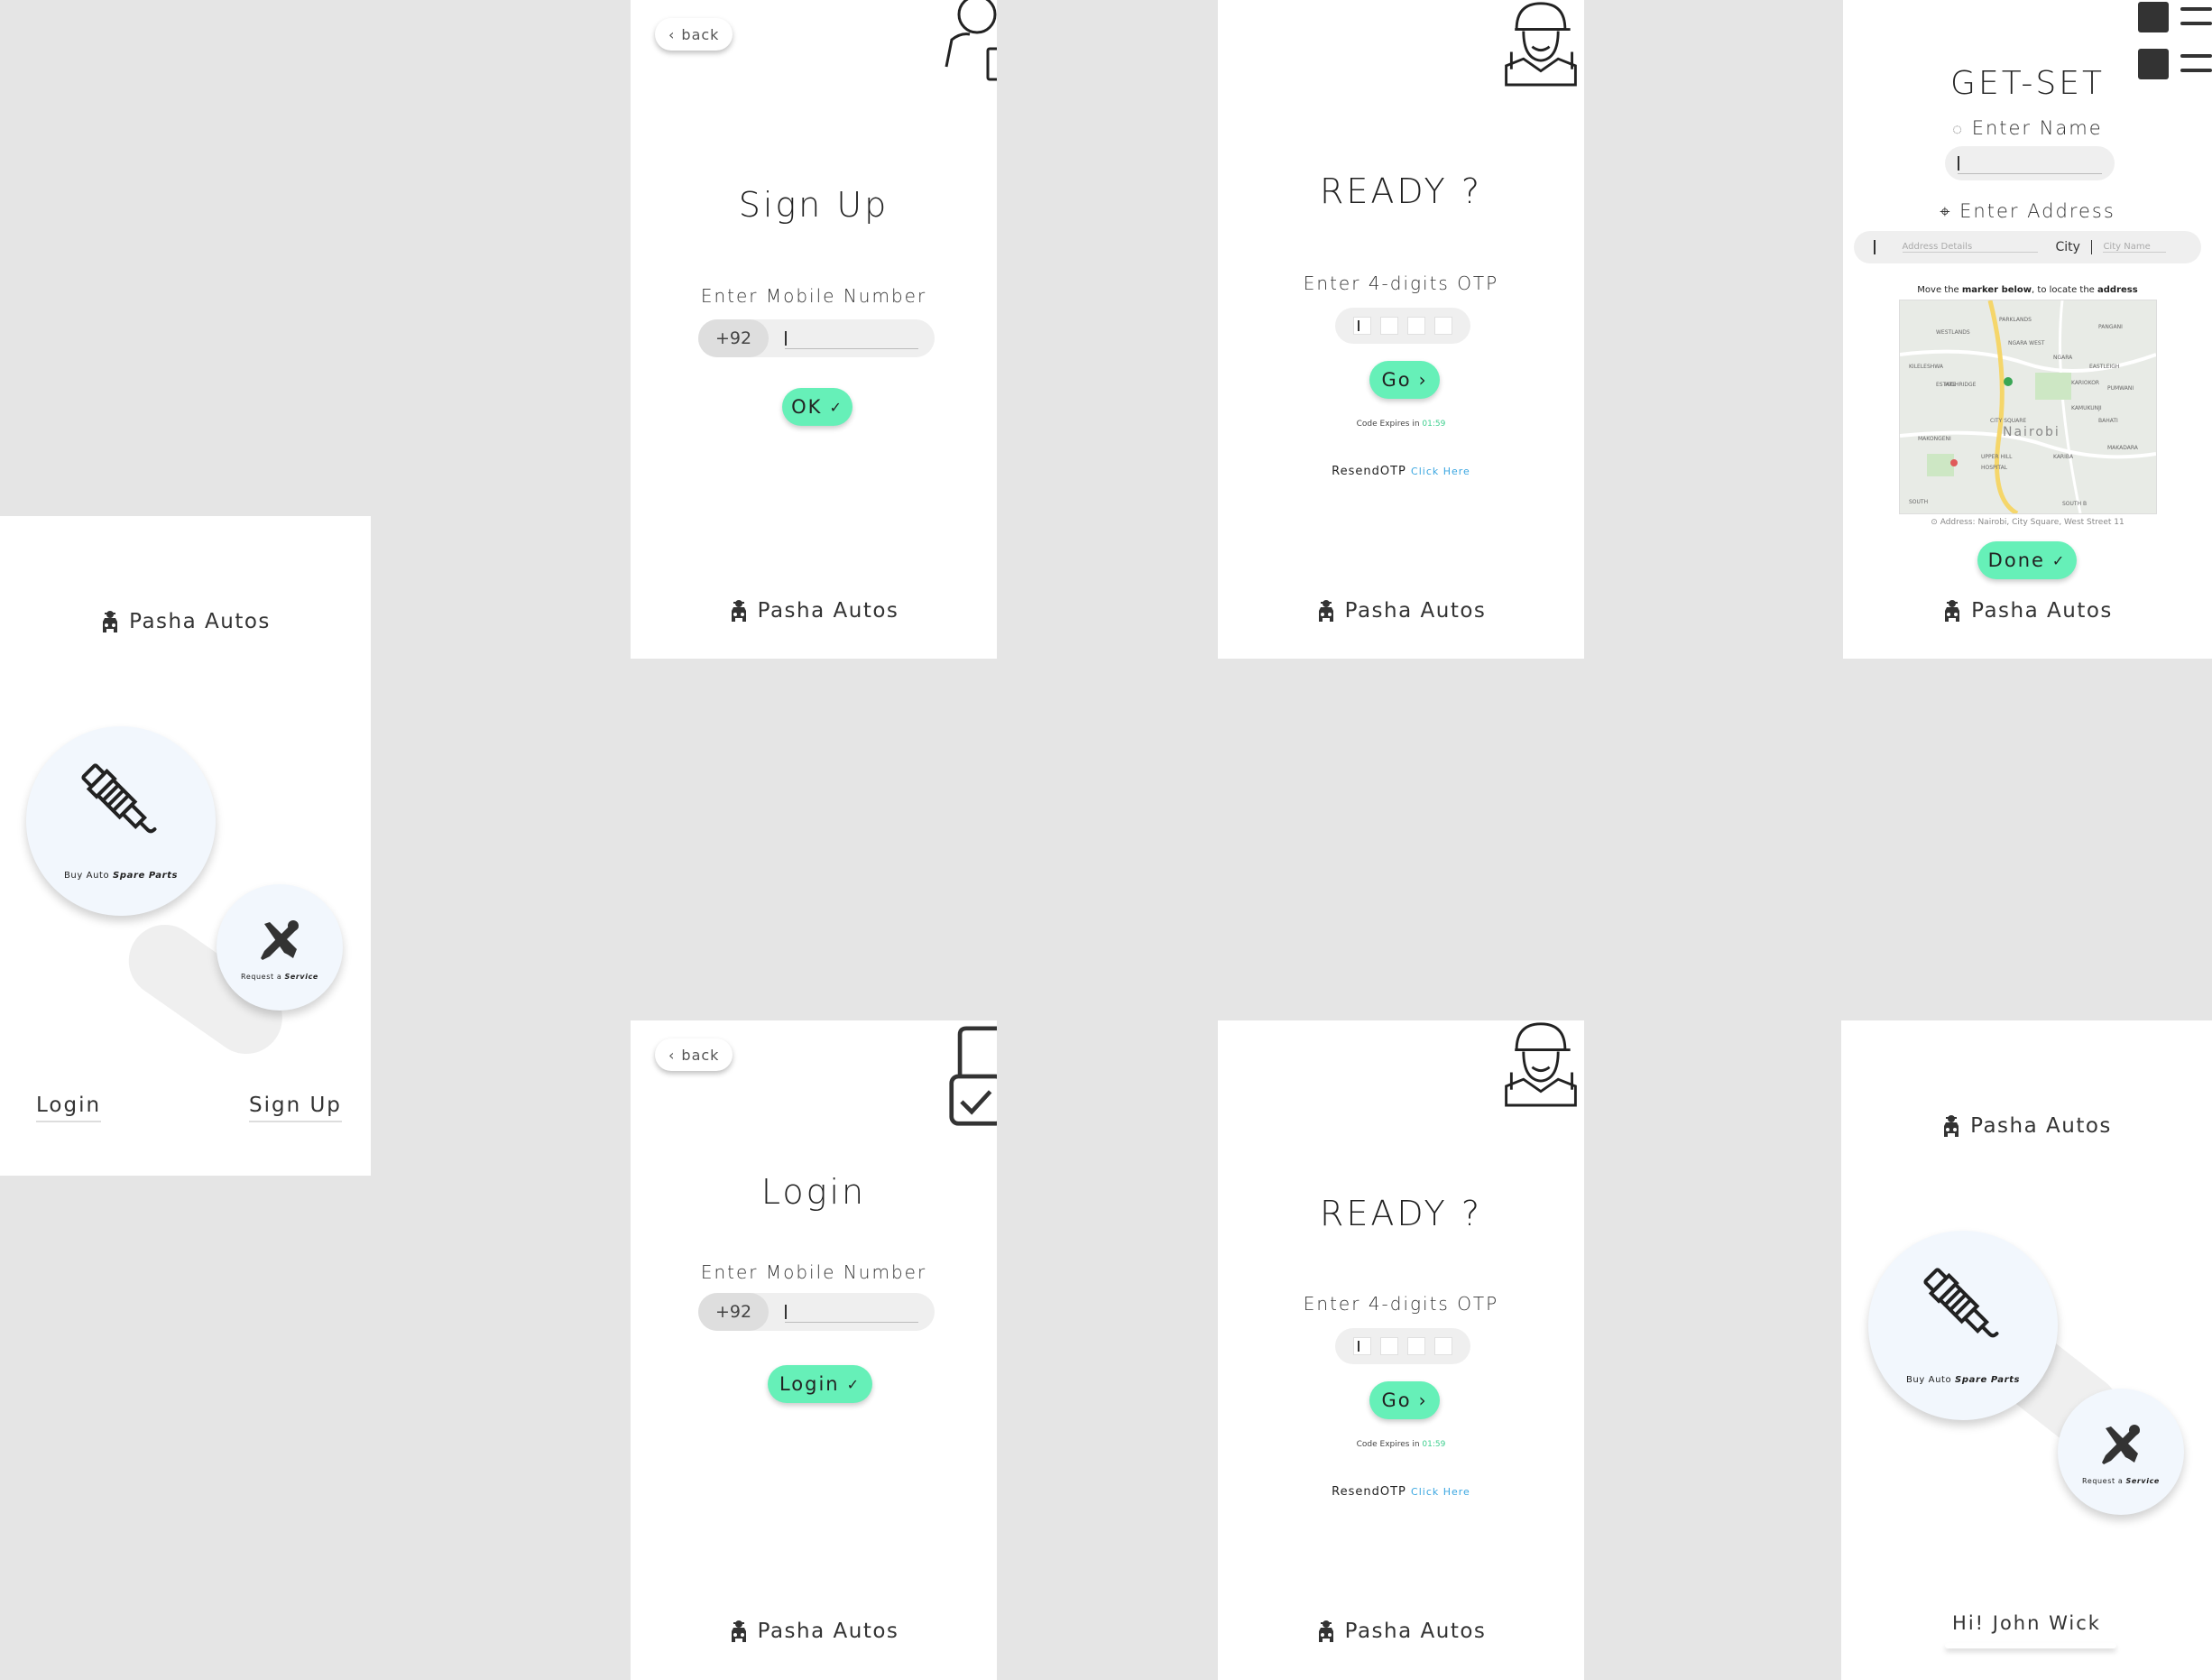  I want to click on map-label: BAHATI, so click(2108, 421).